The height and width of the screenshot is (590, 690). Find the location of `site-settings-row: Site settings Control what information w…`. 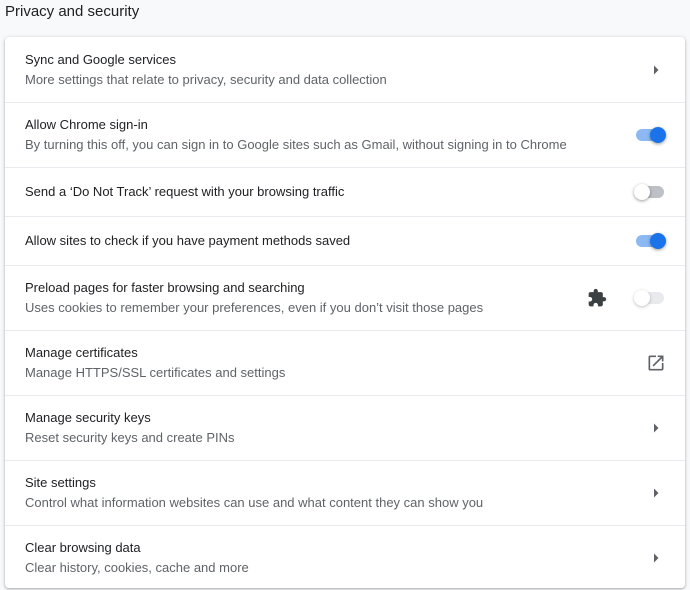

site-settings-row: Site settings Control what information w… is located at coordinates (345, 492).